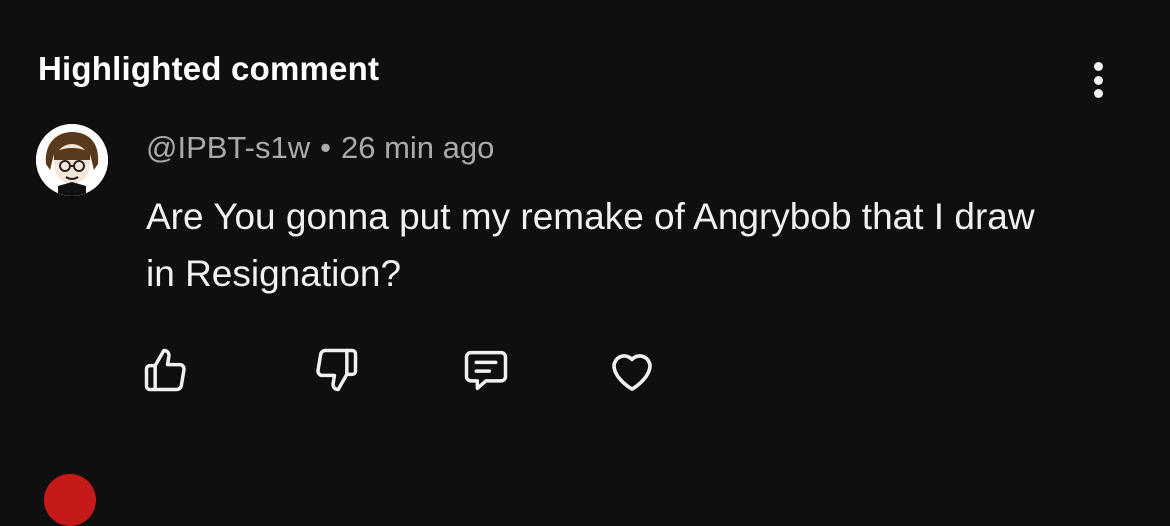  I want to click on thumbs-up-icon, so click(165, 370).